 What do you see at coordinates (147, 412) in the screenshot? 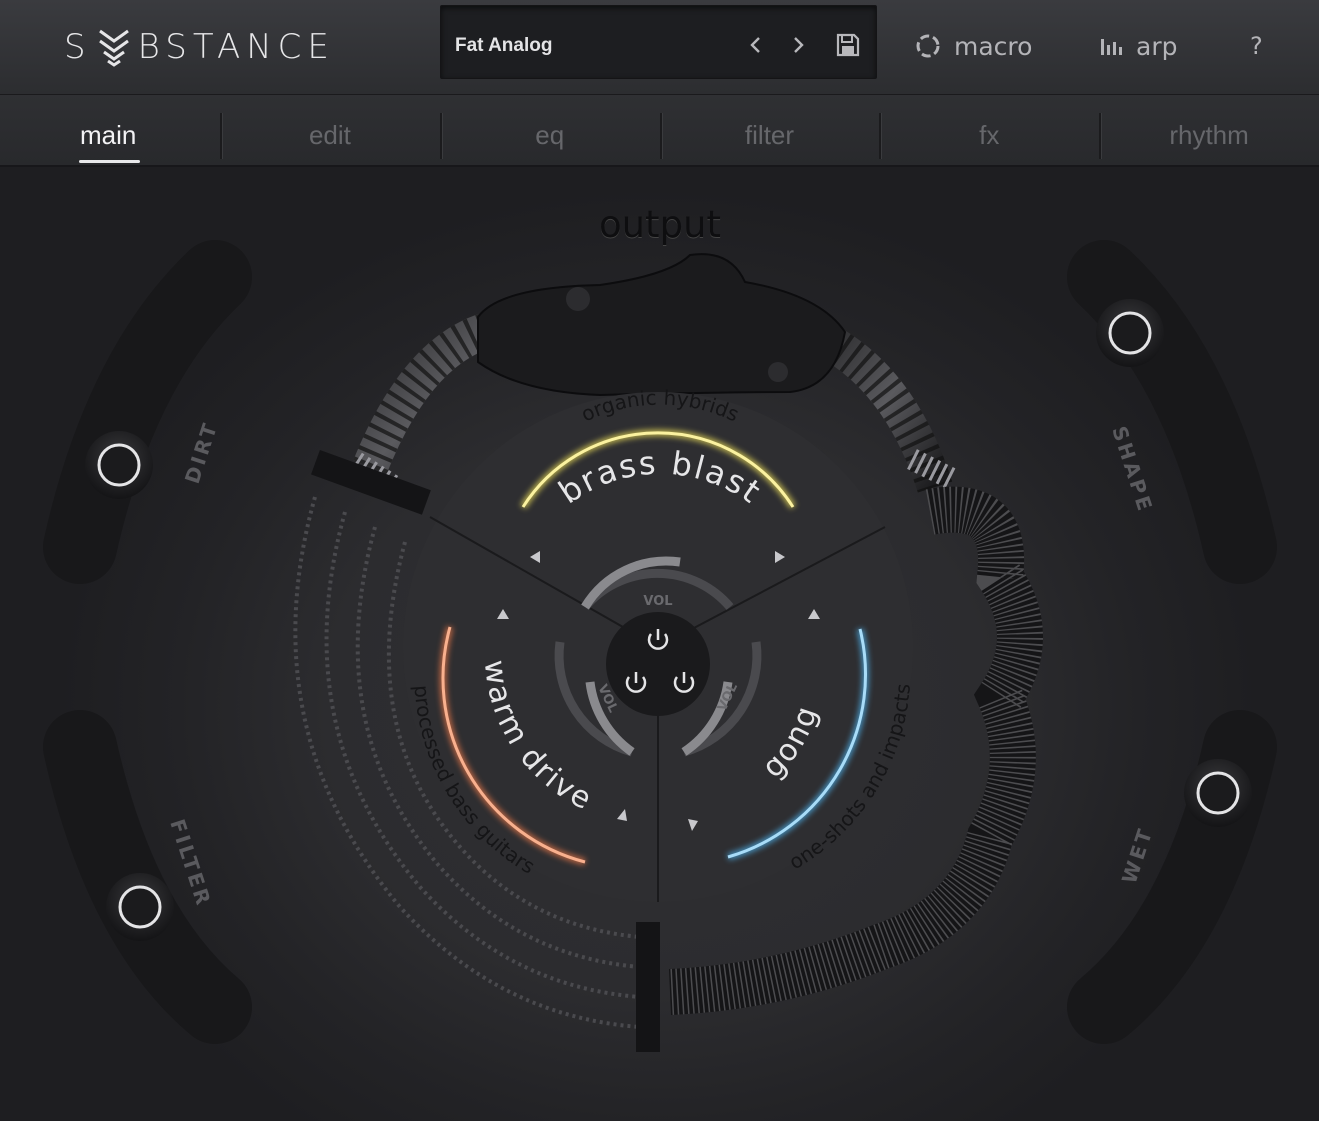
I see `macro-track-dirt` at bounding box center [147, 412].